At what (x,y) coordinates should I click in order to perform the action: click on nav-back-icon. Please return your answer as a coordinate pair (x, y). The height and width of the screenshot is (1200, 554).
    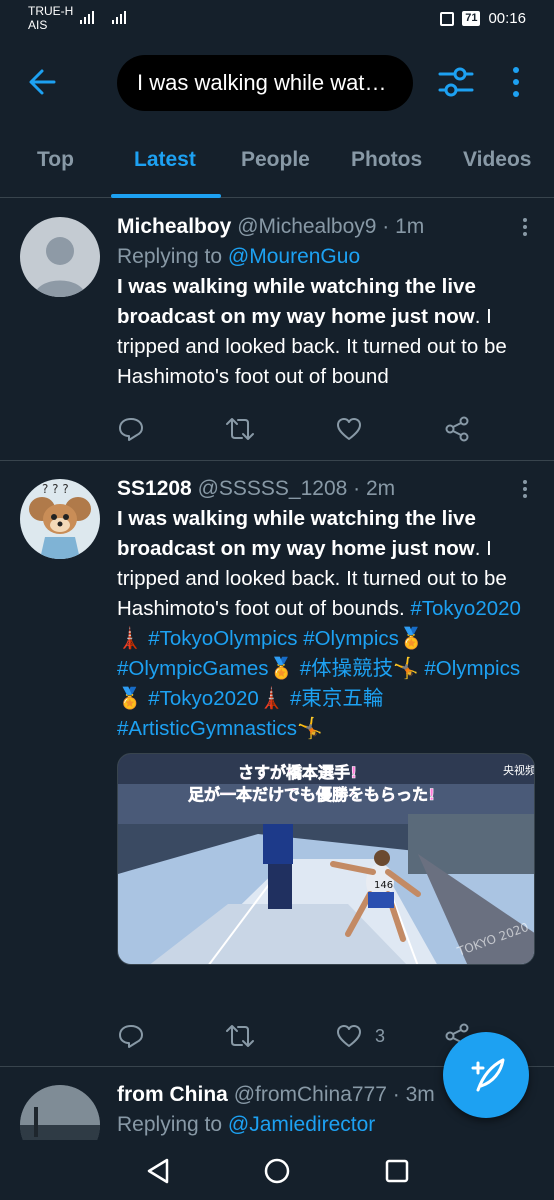
    Looking at the image, I should click on (158, 1171).